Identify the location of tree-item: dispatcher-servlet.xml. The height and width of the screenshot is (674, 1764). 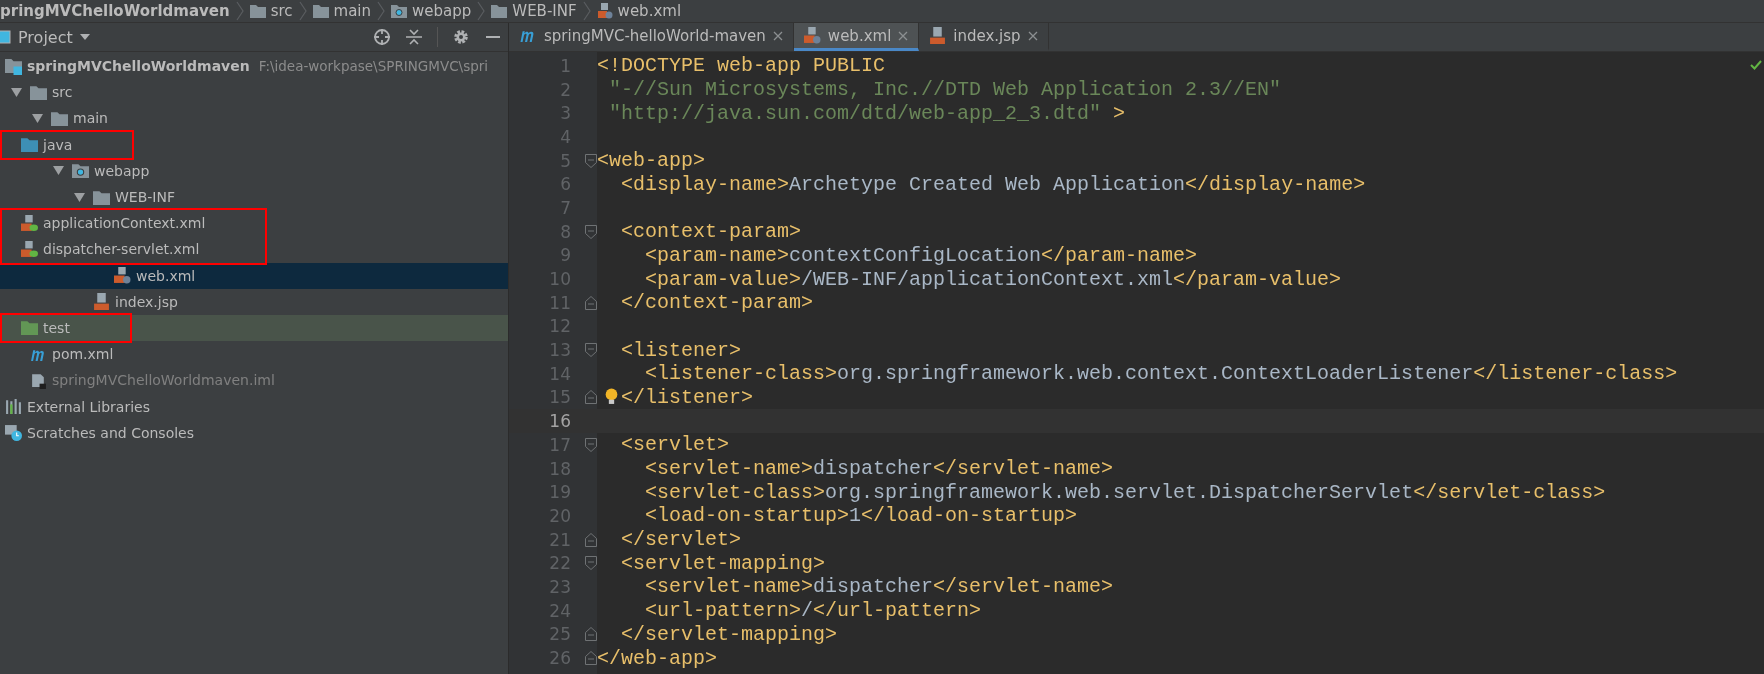
(110, 249).